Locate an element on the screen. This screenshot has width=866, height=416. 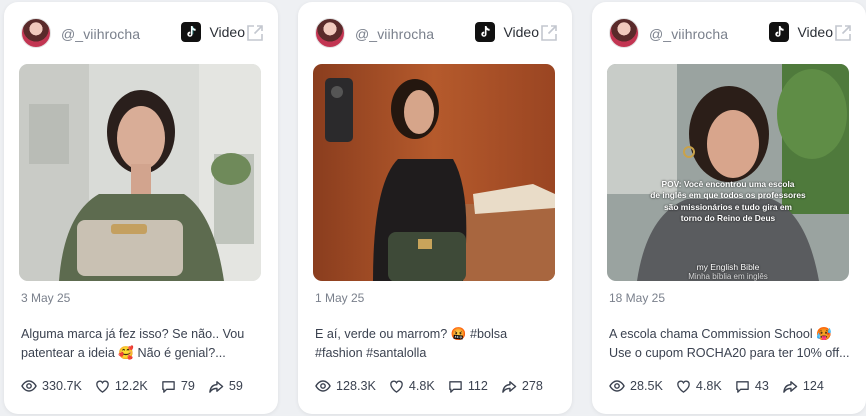
post-date: 1 May 25 is located at coordinates (340, 298).